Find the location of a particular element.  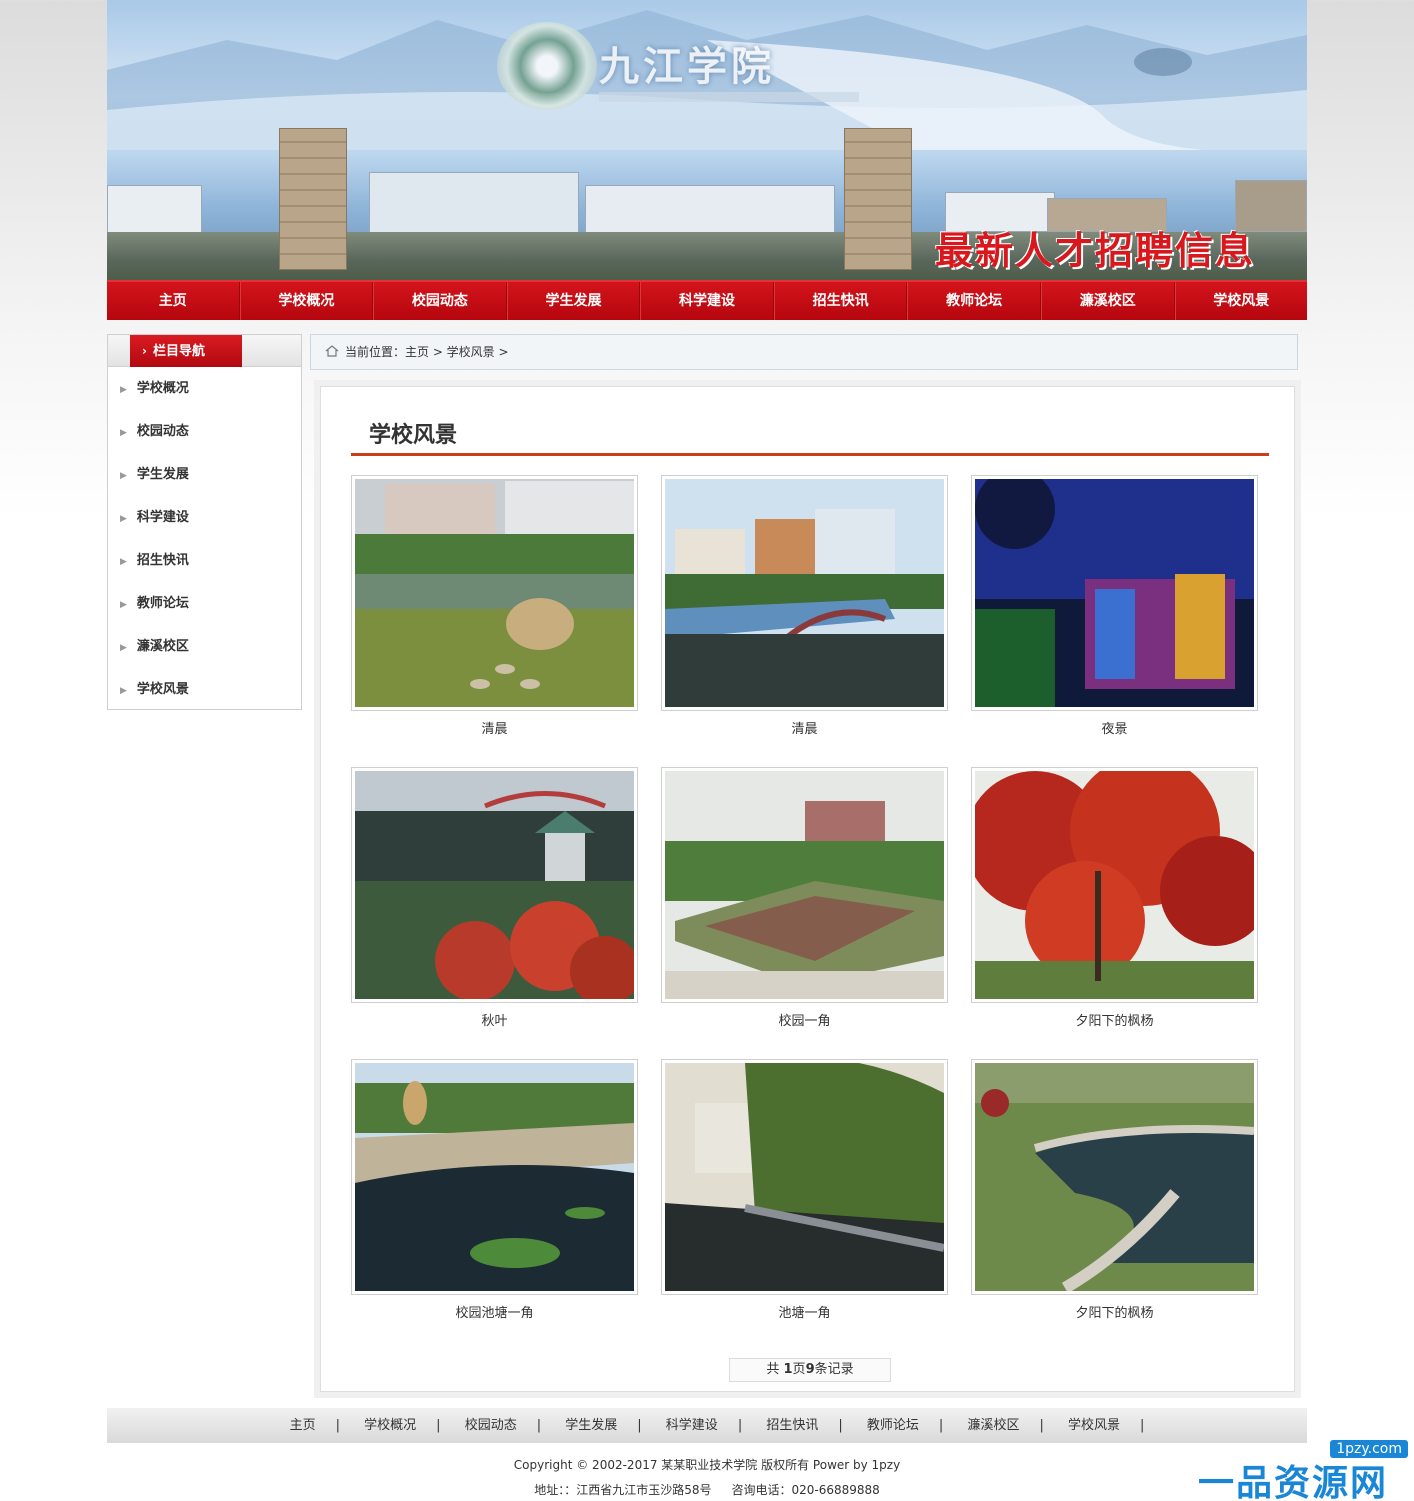

nav-item-lianxi-campus: 濂溪校区 is located at coordinates (1107, 301).